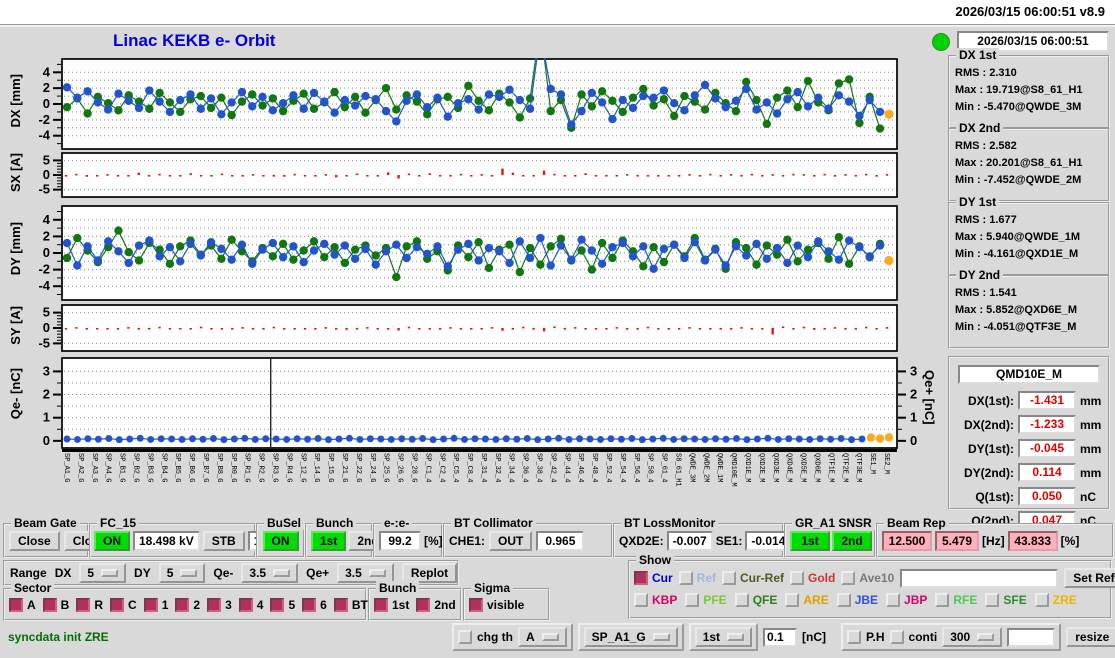 The height and width of the screenshot is (658, 1115). I want to click on qmd-q-1st--unit: nC, so click(1088, 496).